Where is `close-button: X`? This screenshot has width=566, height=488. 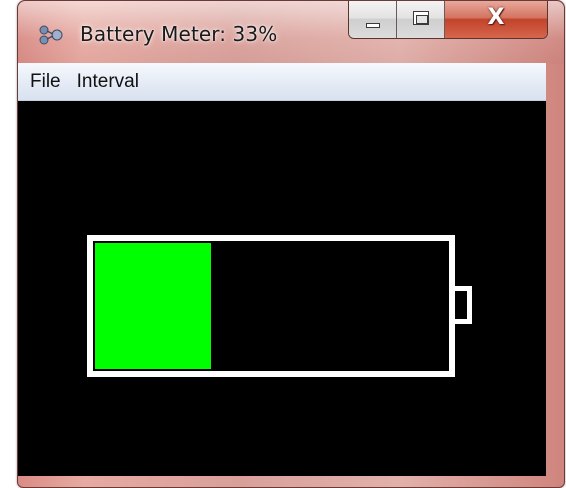
close-button: X is located at coordinates (496, 19).